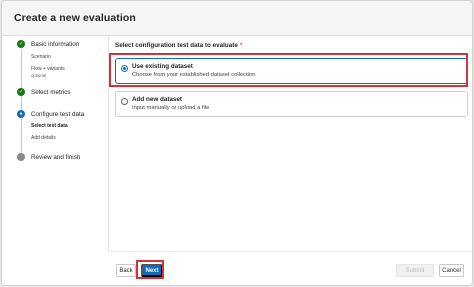  Describe the element at coordinates (237, 18) in the screenshot. I see `dialog-header: Create a new evaluation` at that location.